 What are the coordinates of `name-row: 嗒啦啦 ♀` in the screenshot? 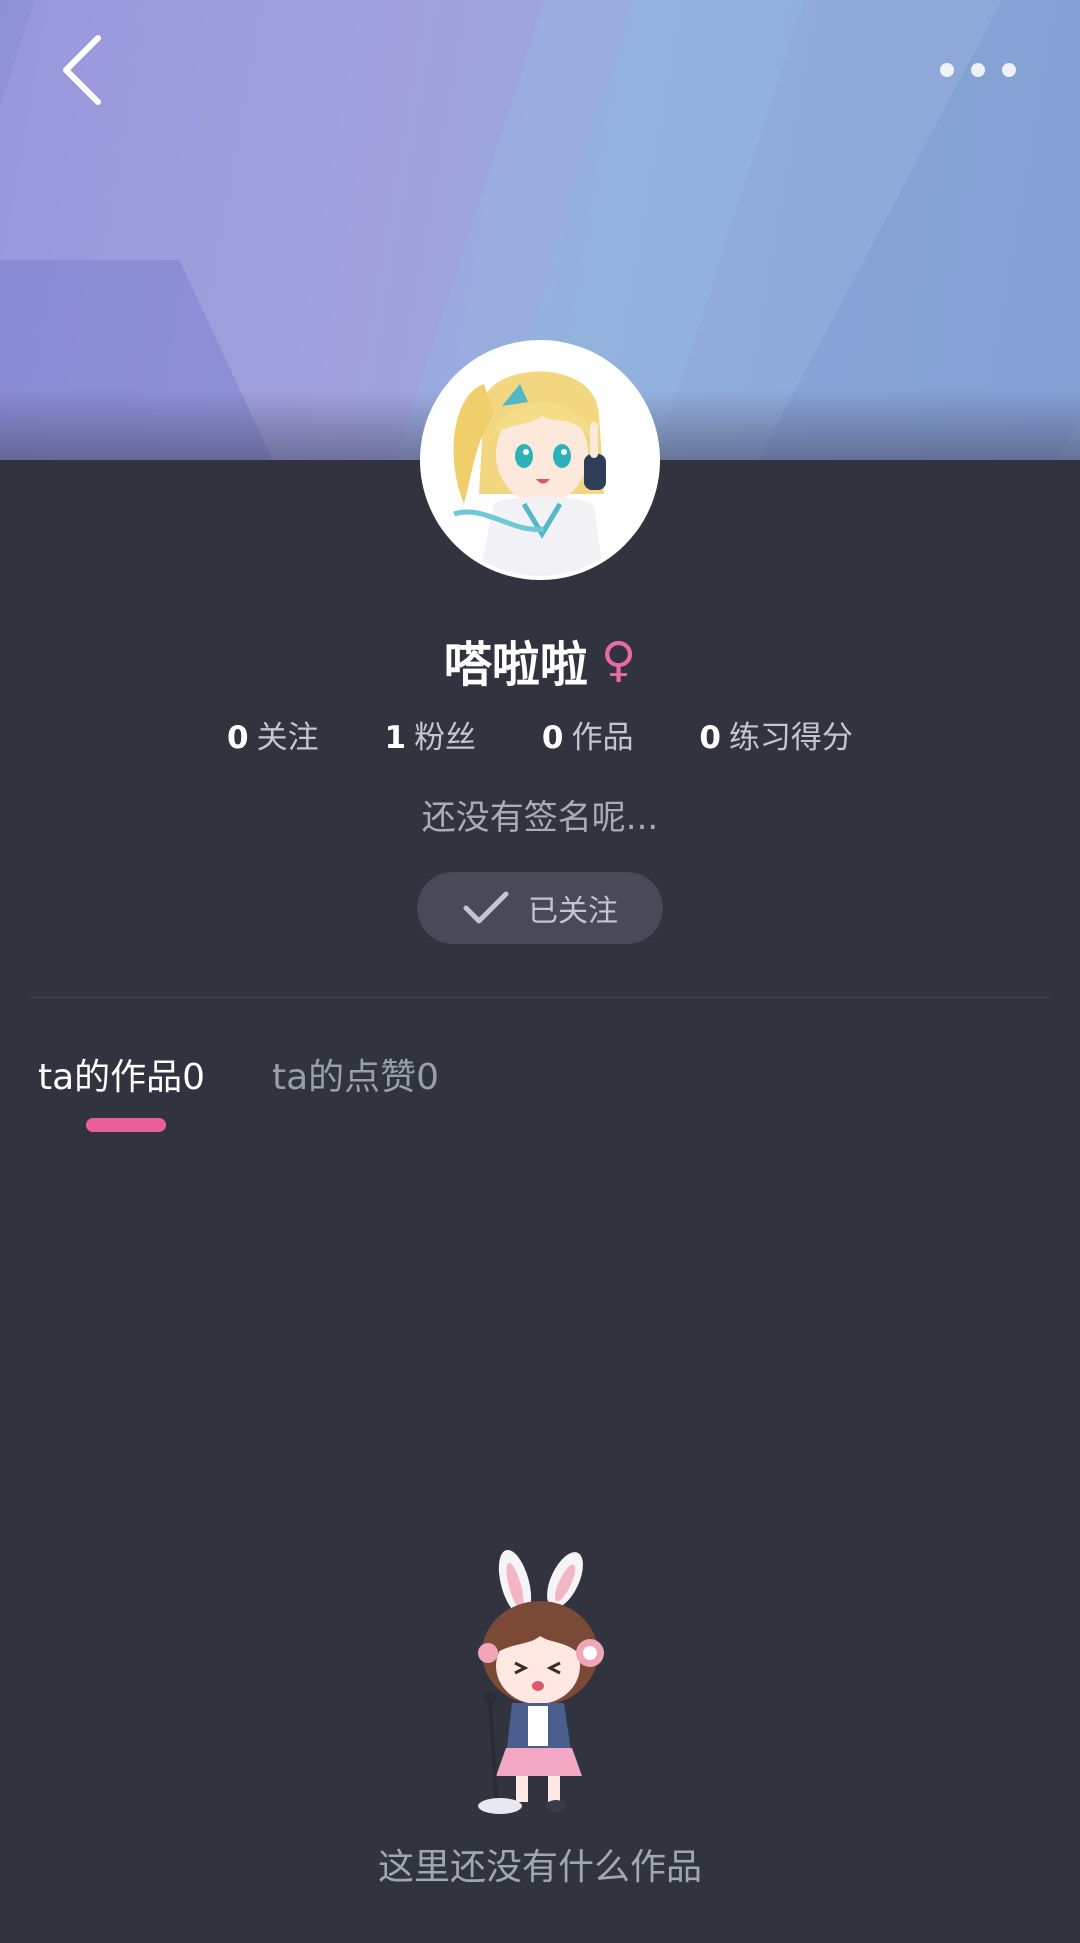 It's located at (540, 660).